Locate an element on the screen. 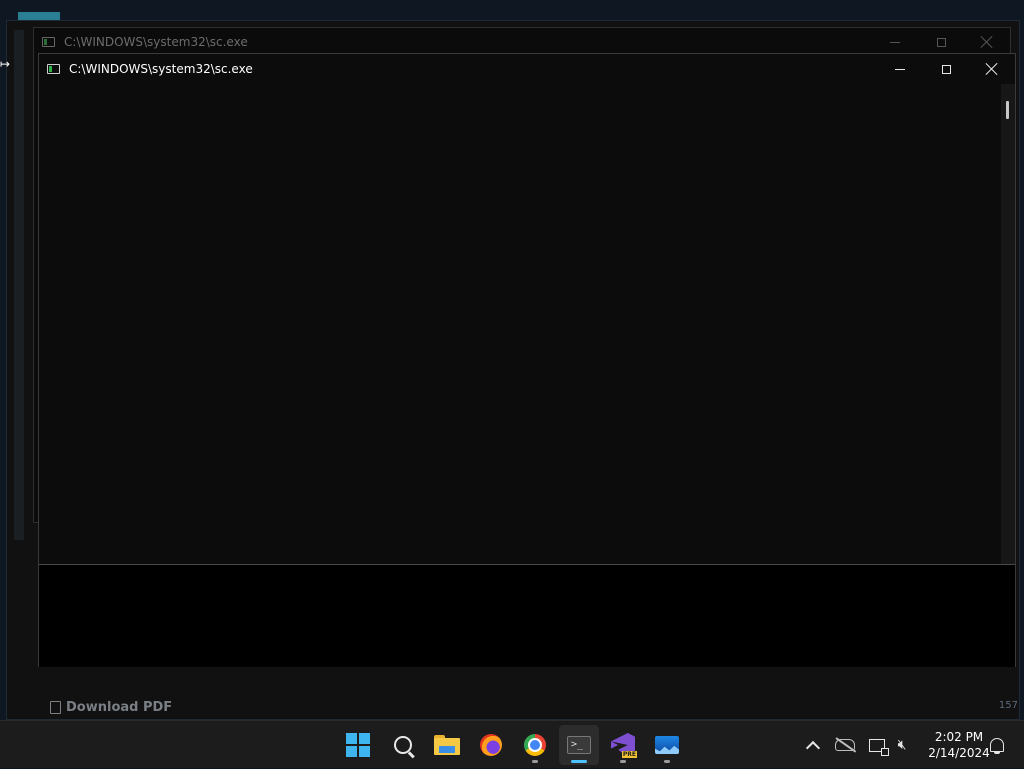  network-icon is located at coordinates (879, 747).